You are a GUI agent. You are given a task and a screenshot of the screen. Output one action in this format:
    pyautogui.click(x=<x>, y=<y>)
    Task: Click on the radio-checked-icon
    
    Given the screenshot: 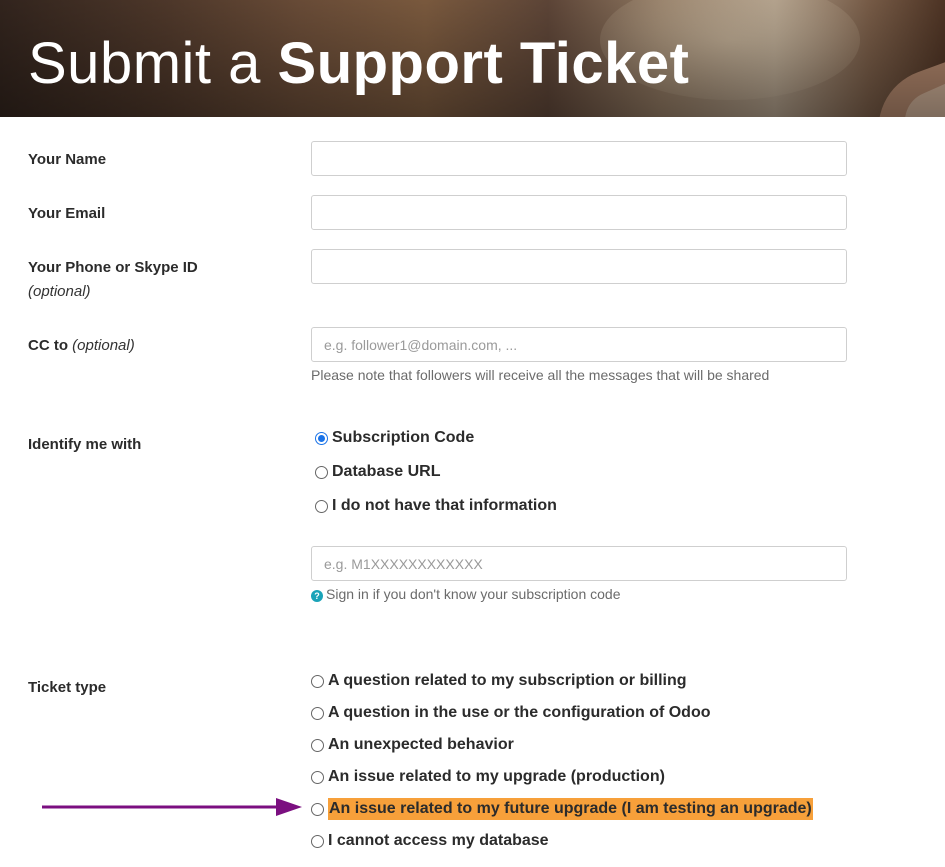 What is the action you would take?
    pyautogui.click(x=321, y=438)
    